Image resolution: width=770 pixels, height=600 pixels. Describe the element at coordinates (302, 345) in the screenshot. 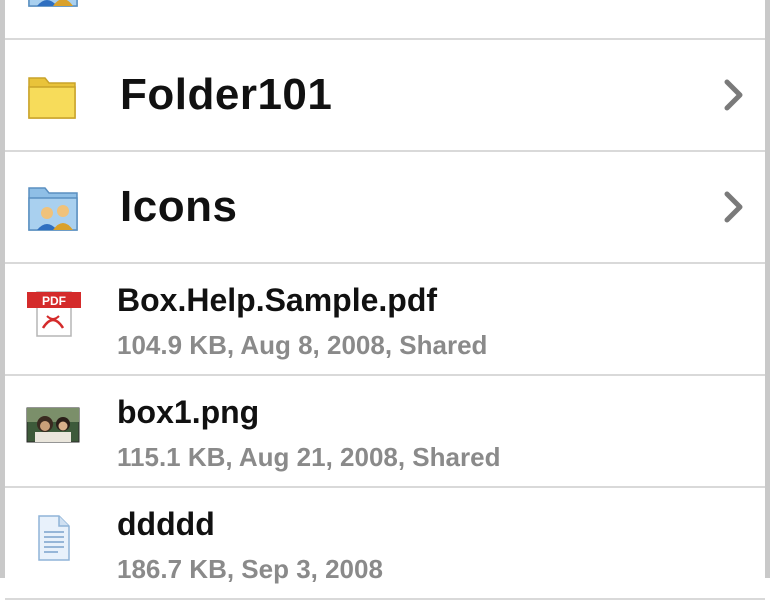

I see `file-meta: 104.9 KB, Aug 8, 2008, Shared` at that location.